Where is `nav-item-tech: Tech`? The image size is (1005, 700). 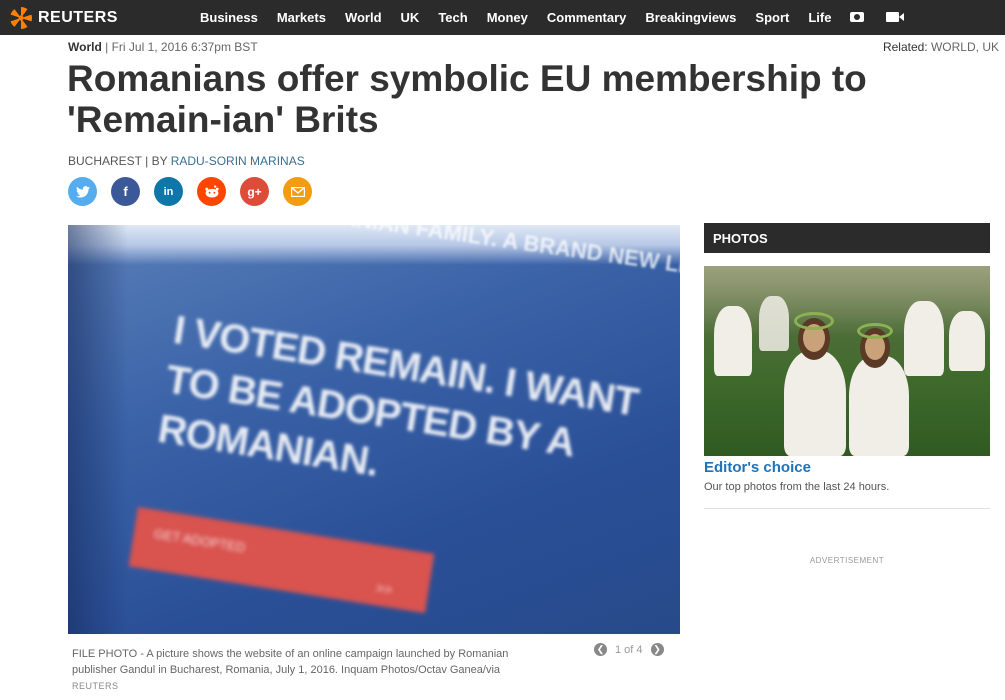 nav-item-tech: Tech is located at coordinates (452, 17).